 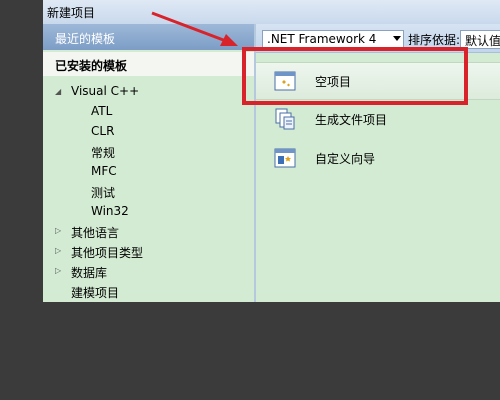 What do you see at coordinates (101, 113) in the screenshot?
I see `tree-item-atl: ATL` at bounding box center [101, 113].